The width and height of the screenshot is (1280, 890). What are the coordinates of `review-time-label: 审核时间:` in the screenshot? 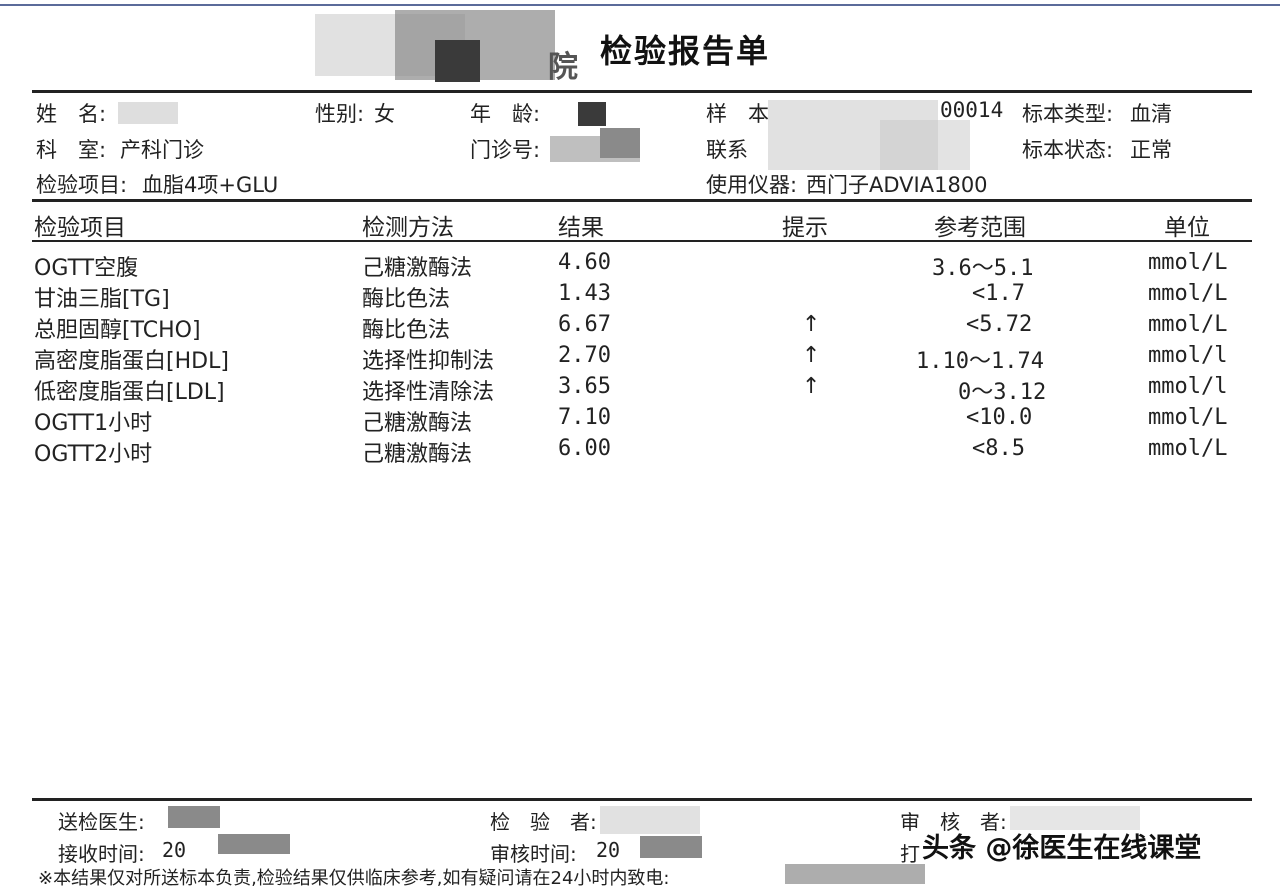 It's located at (533, 854).